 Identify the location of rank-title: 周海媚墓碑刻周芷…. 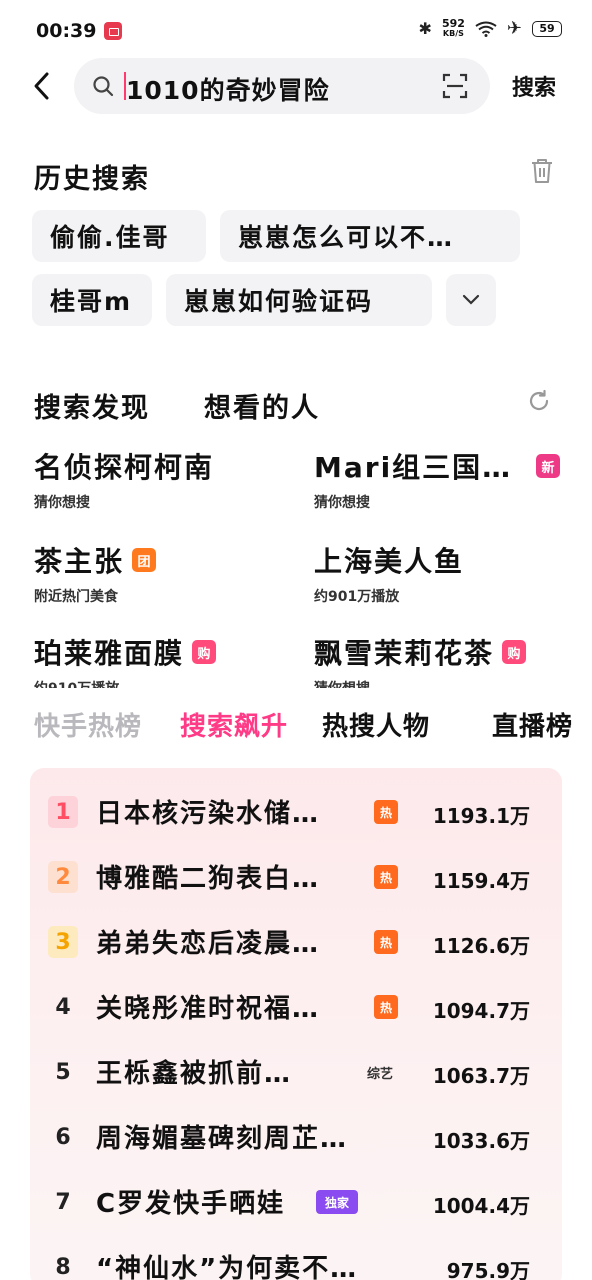
(222, 1139).